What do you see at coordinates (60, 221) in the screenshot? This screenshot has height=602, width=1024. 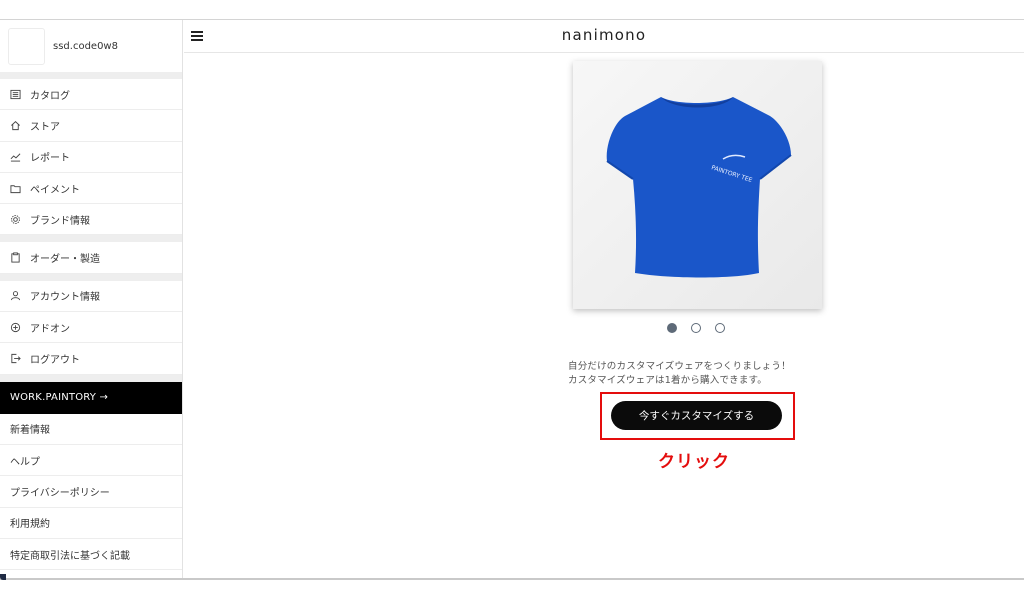 I see `sidebar-item-label: ブランド情報` at bounding box center [60, 221].